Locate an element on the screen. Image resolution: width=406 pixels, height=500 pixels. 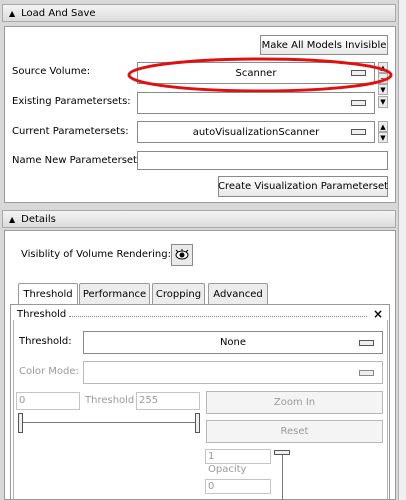
reset-button: Reset is located at coordinates (294, 431).